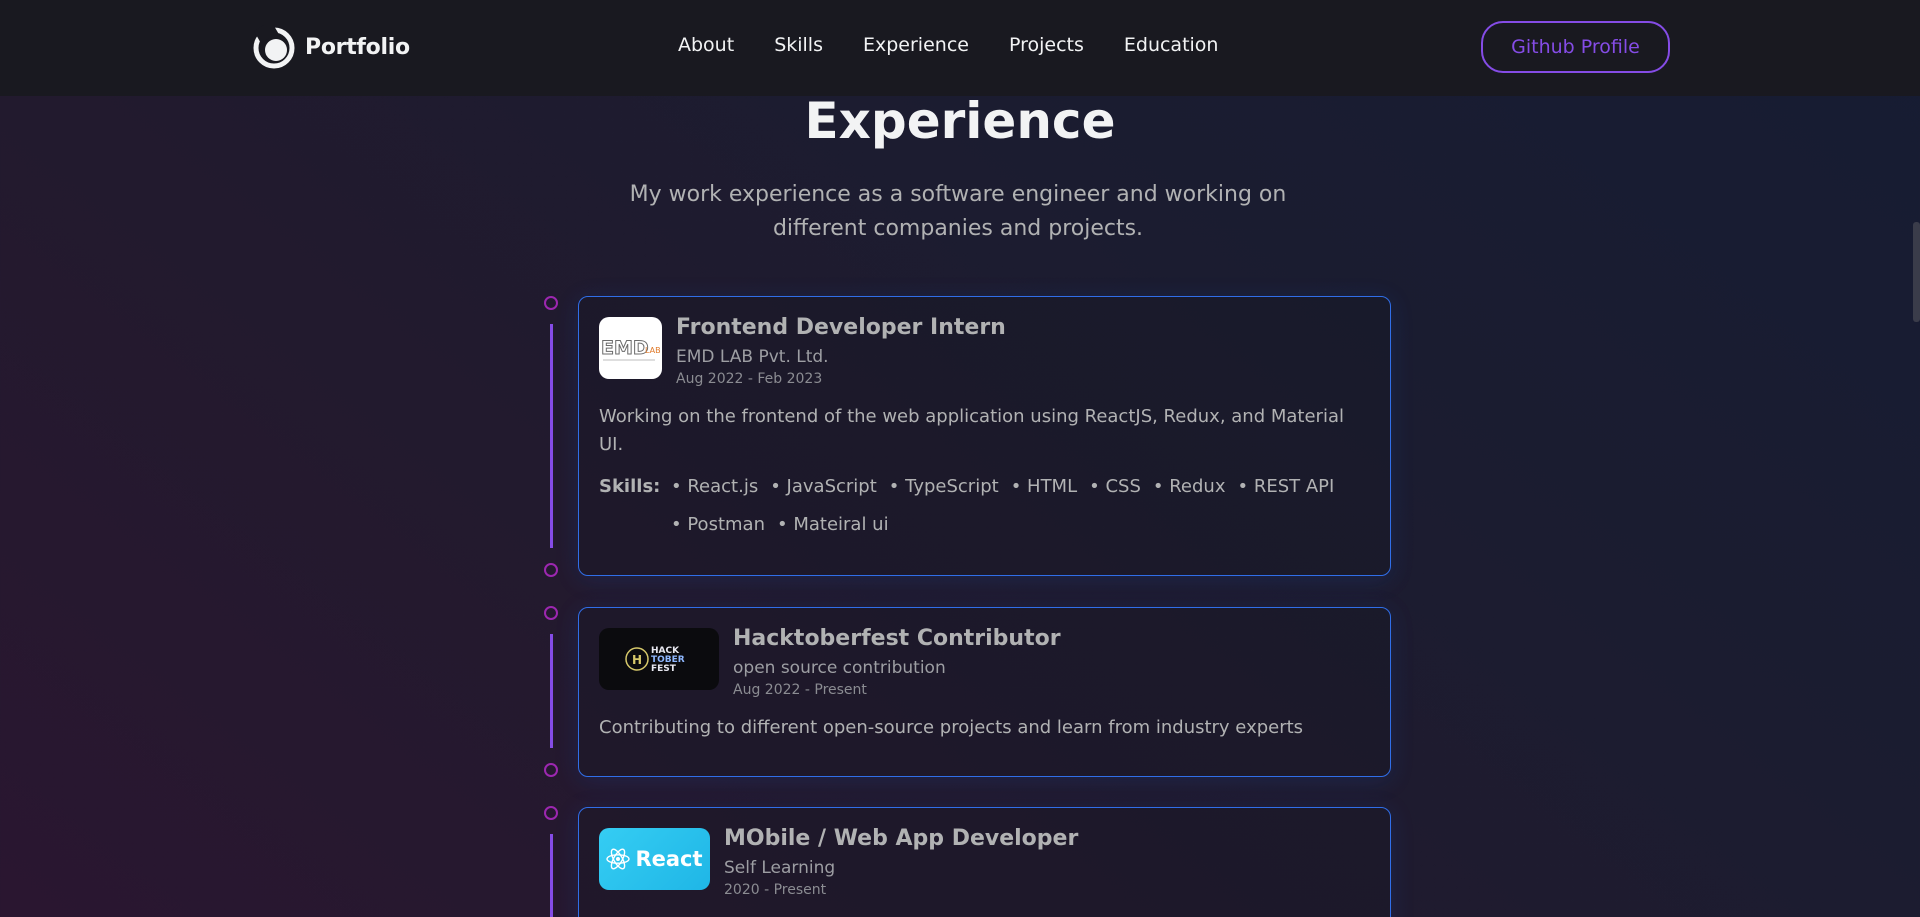 This screenshot has width=1920, height=917. I want to click on company-name: EMD LAB Pvt. Ltd., so click(752, 357).